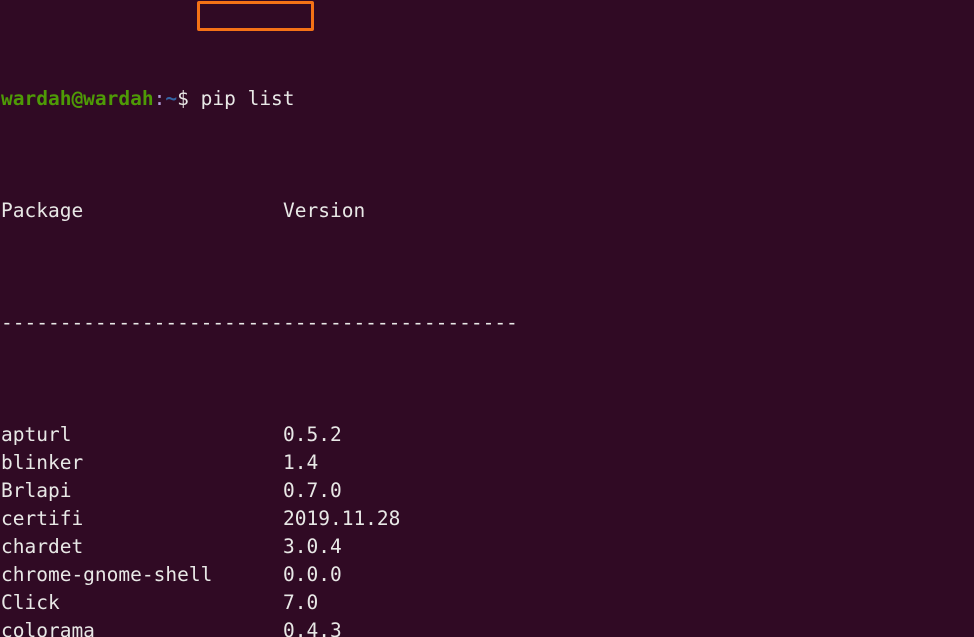  Describe the element at coordinates (312, 434) in the screenshot. I see `package-version: 0.5.2` at that location.